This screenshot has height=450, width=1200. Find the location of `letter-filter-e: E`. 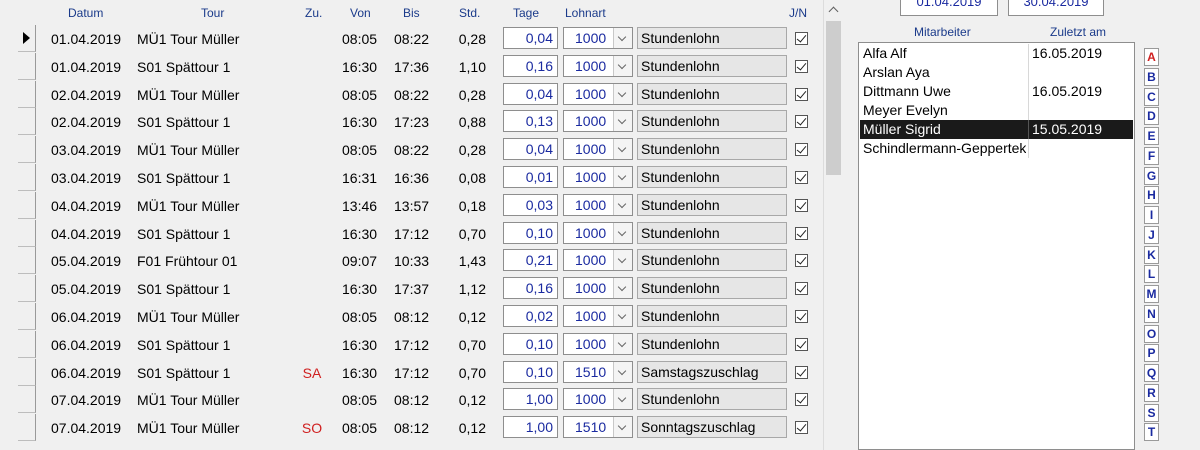

letter-filter-e: E is located at coordinates (1151, 136).